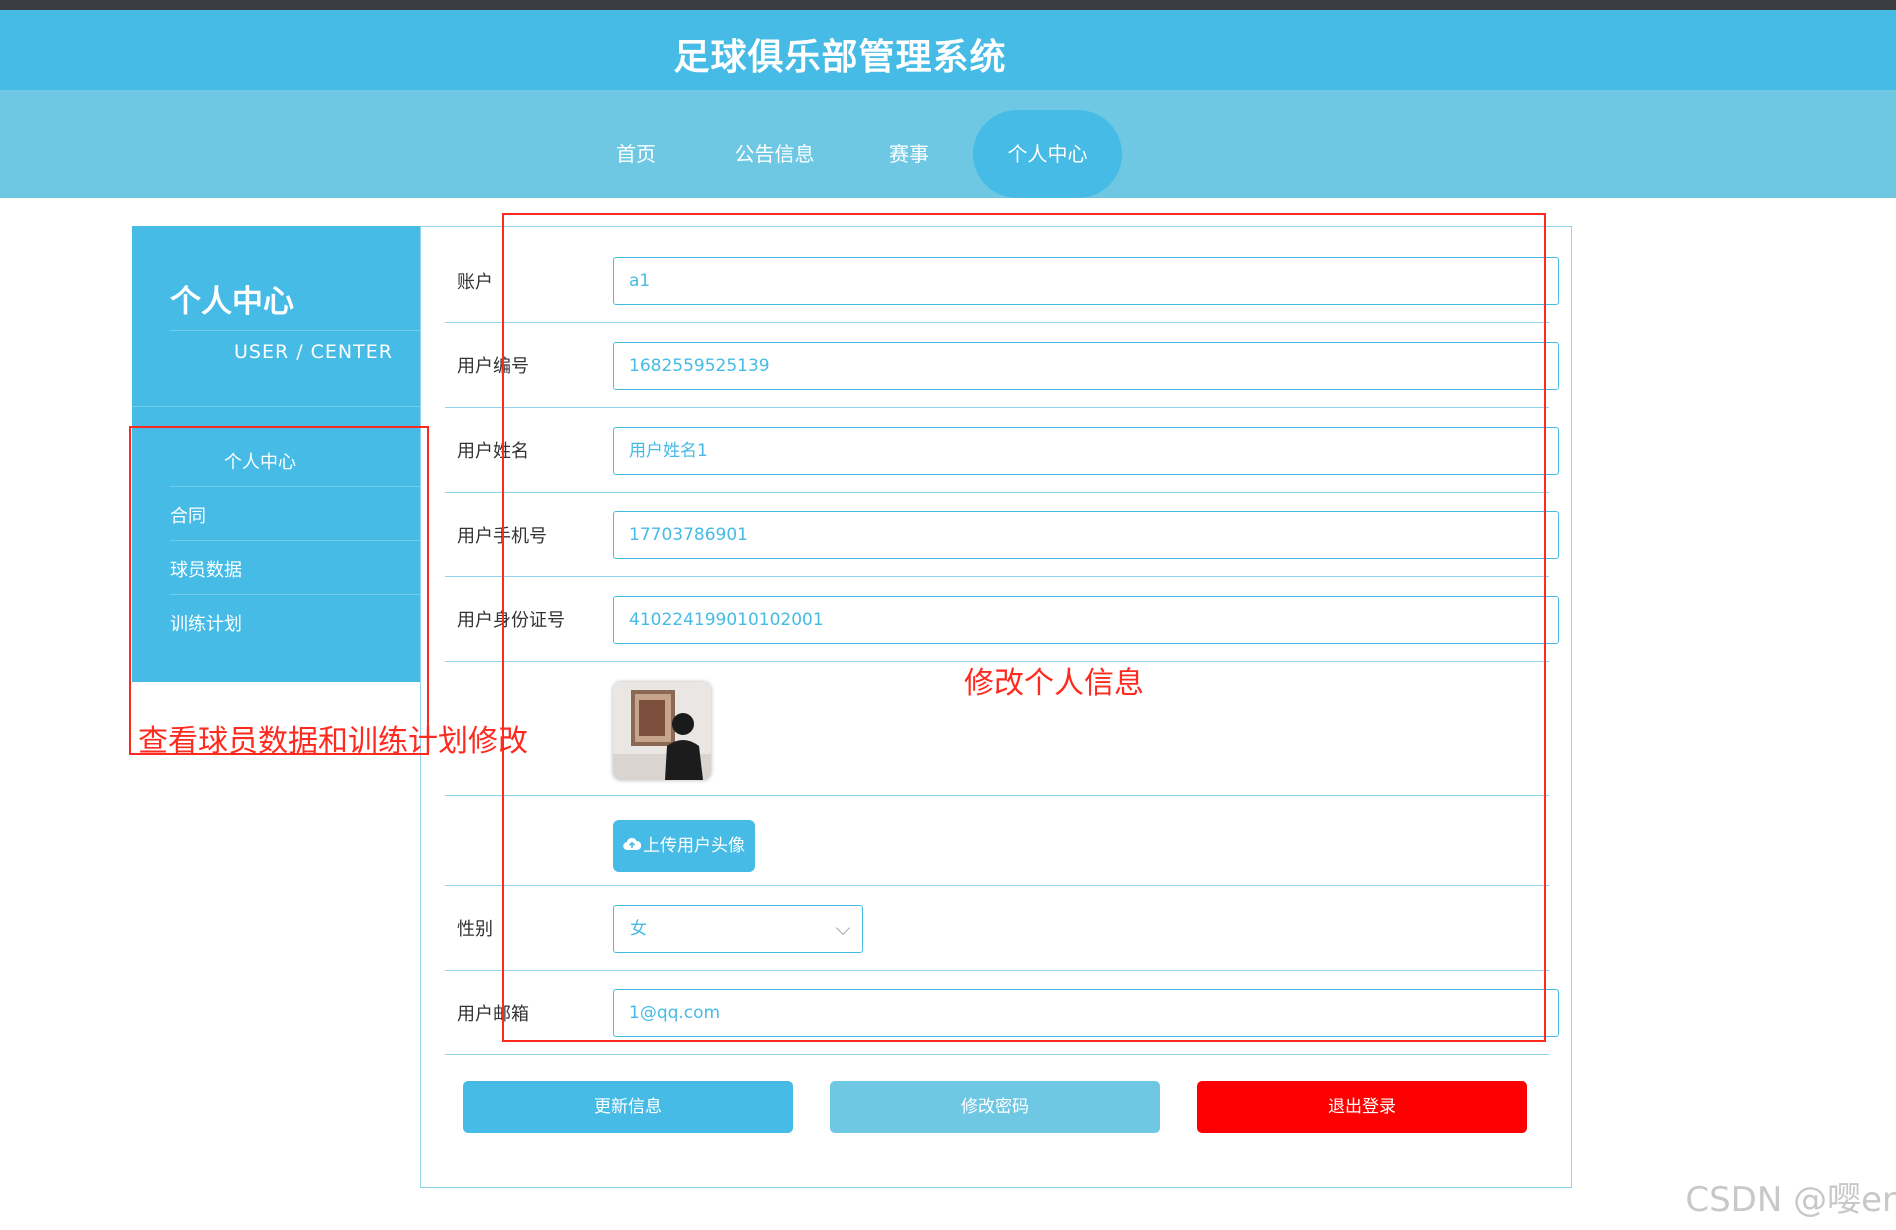  What do you see at coordinates (232, 302) in the screenshot?
I see `sidebar-title: 个人中心` at bounding box center [232, 302].